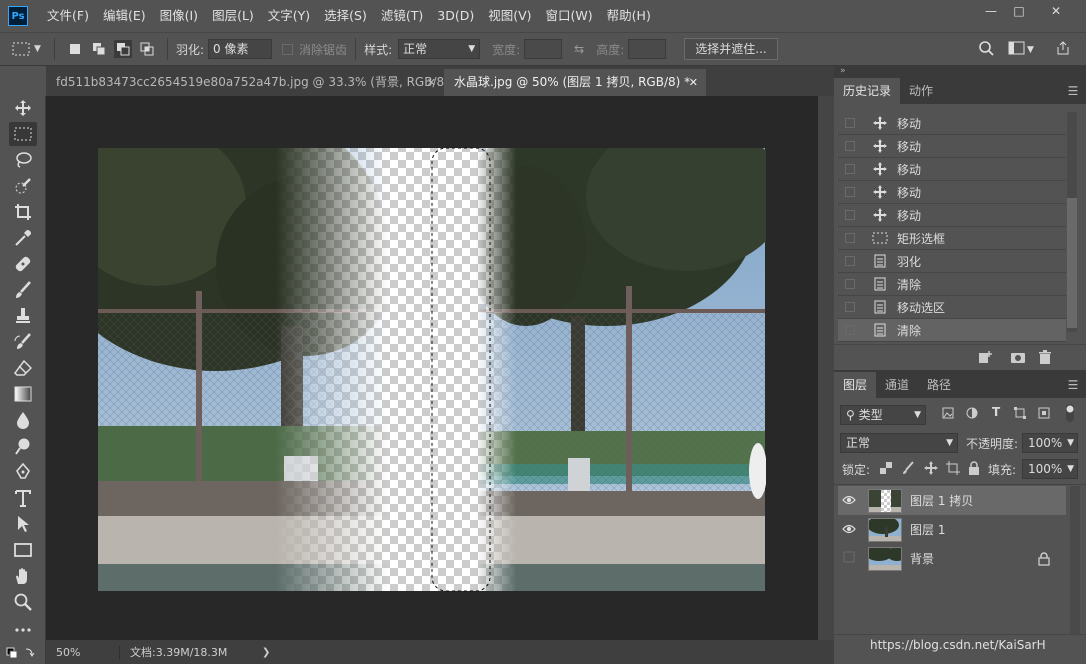 The height and width of the screenshot is (664, 1086). I want to click on history-brush-tool-icon, so click(23, 342).